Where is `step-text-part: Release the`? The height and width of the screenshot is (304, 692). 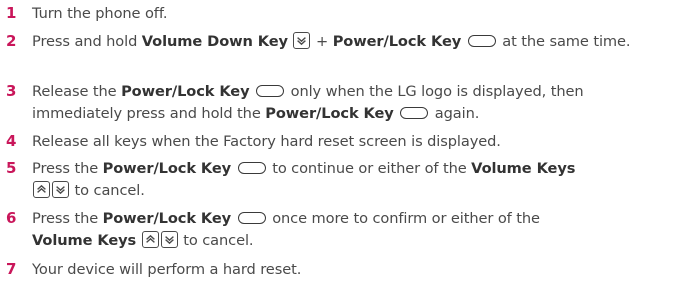
step-text-part: Release the is located at coordinates (77, 91).